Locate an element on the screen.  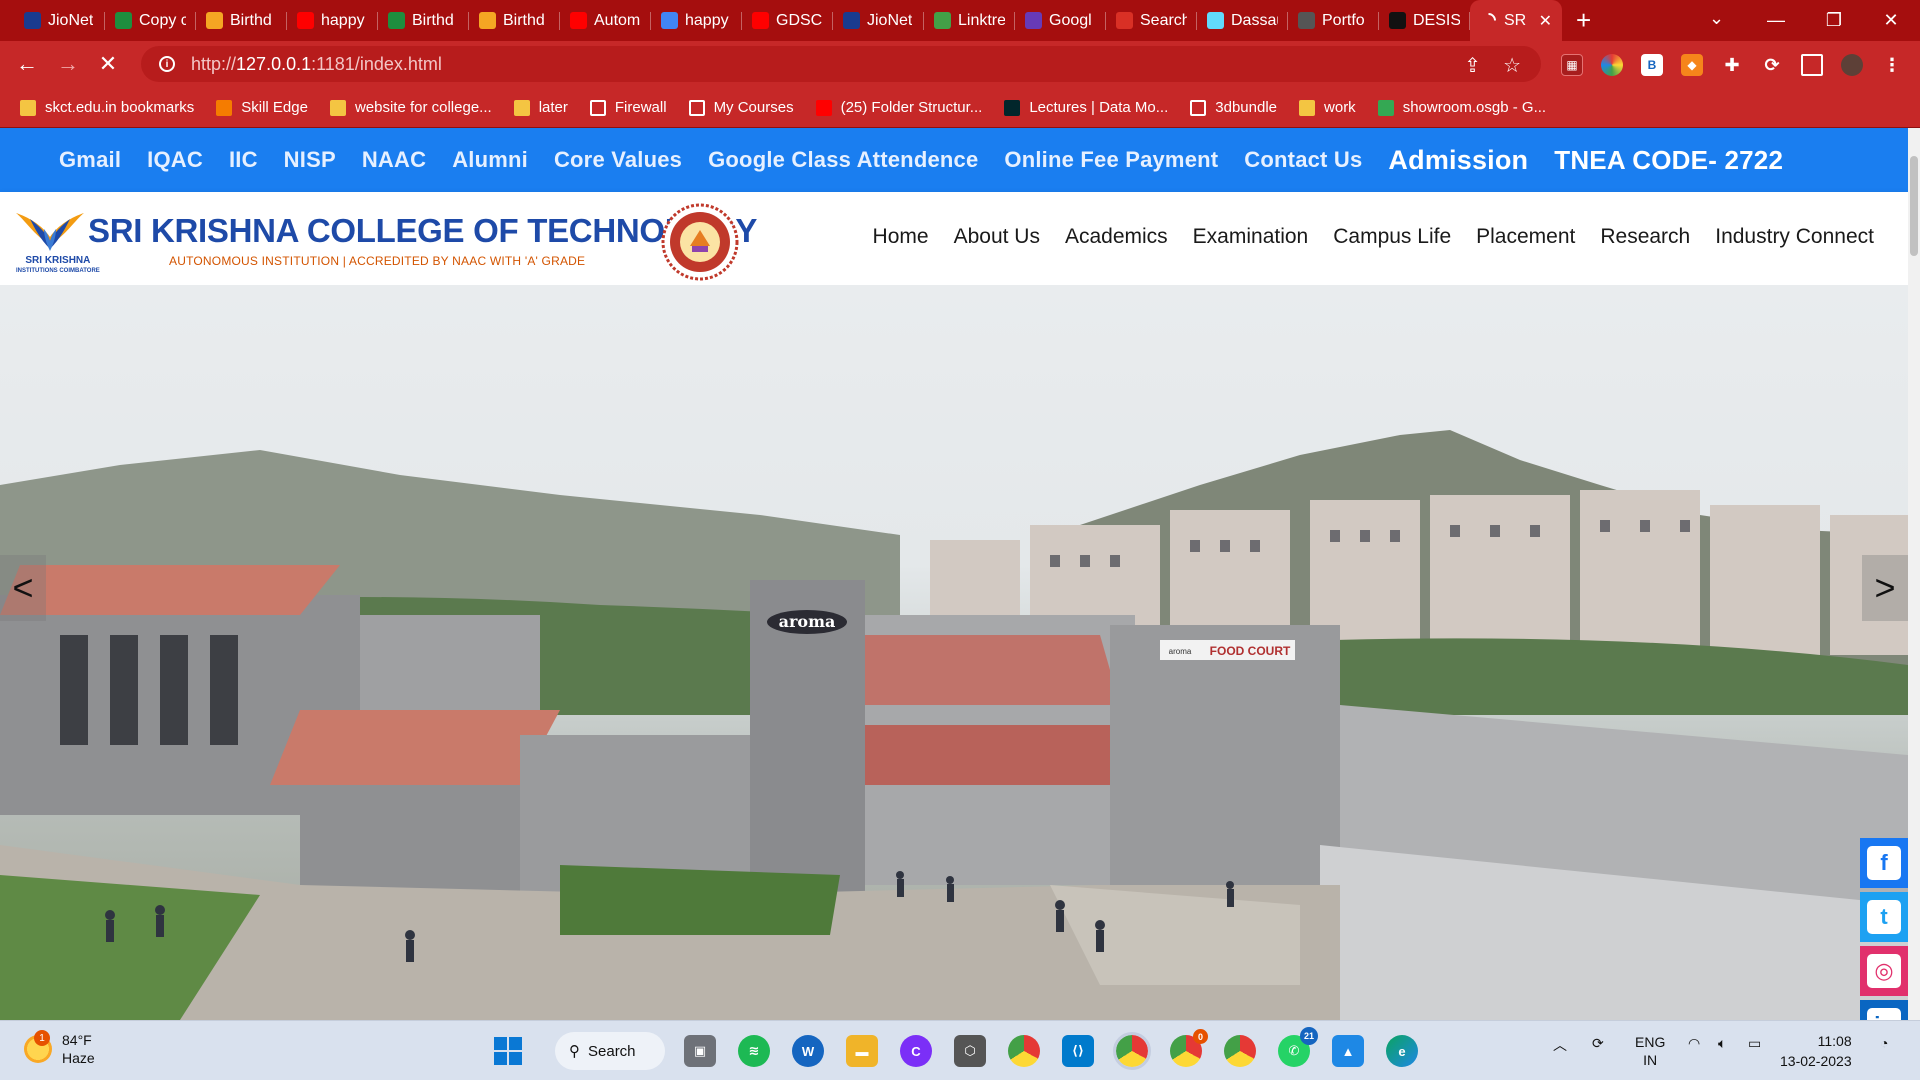
windows-start-icon is located at coordinates (508, 1051).